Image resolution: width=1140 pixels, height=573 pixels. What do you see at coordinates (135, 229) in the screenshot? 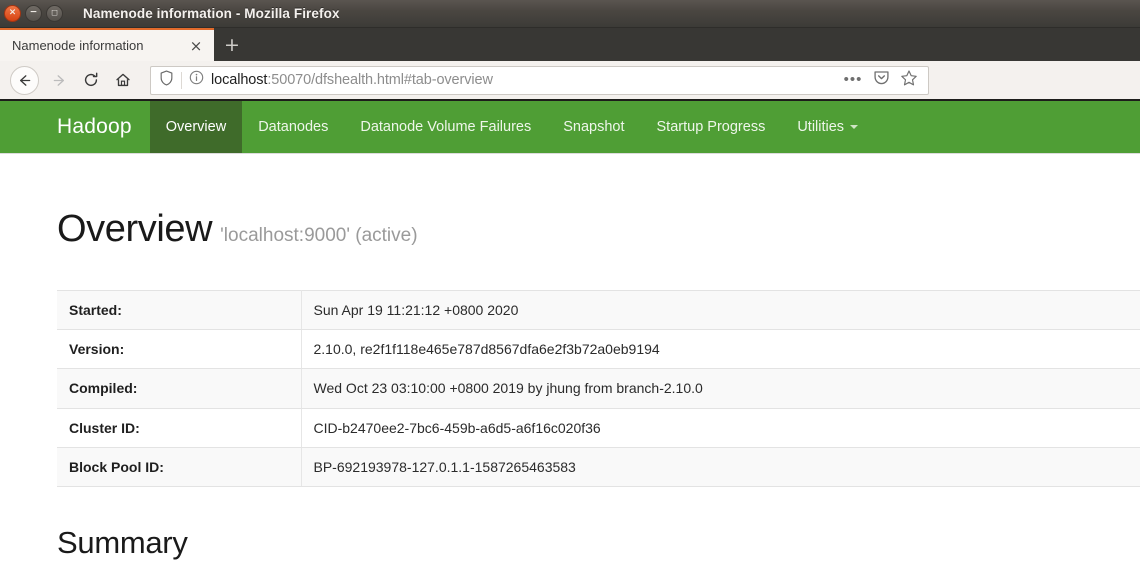
I see `page-title-text: Overview` at bounding box center [135, 229].